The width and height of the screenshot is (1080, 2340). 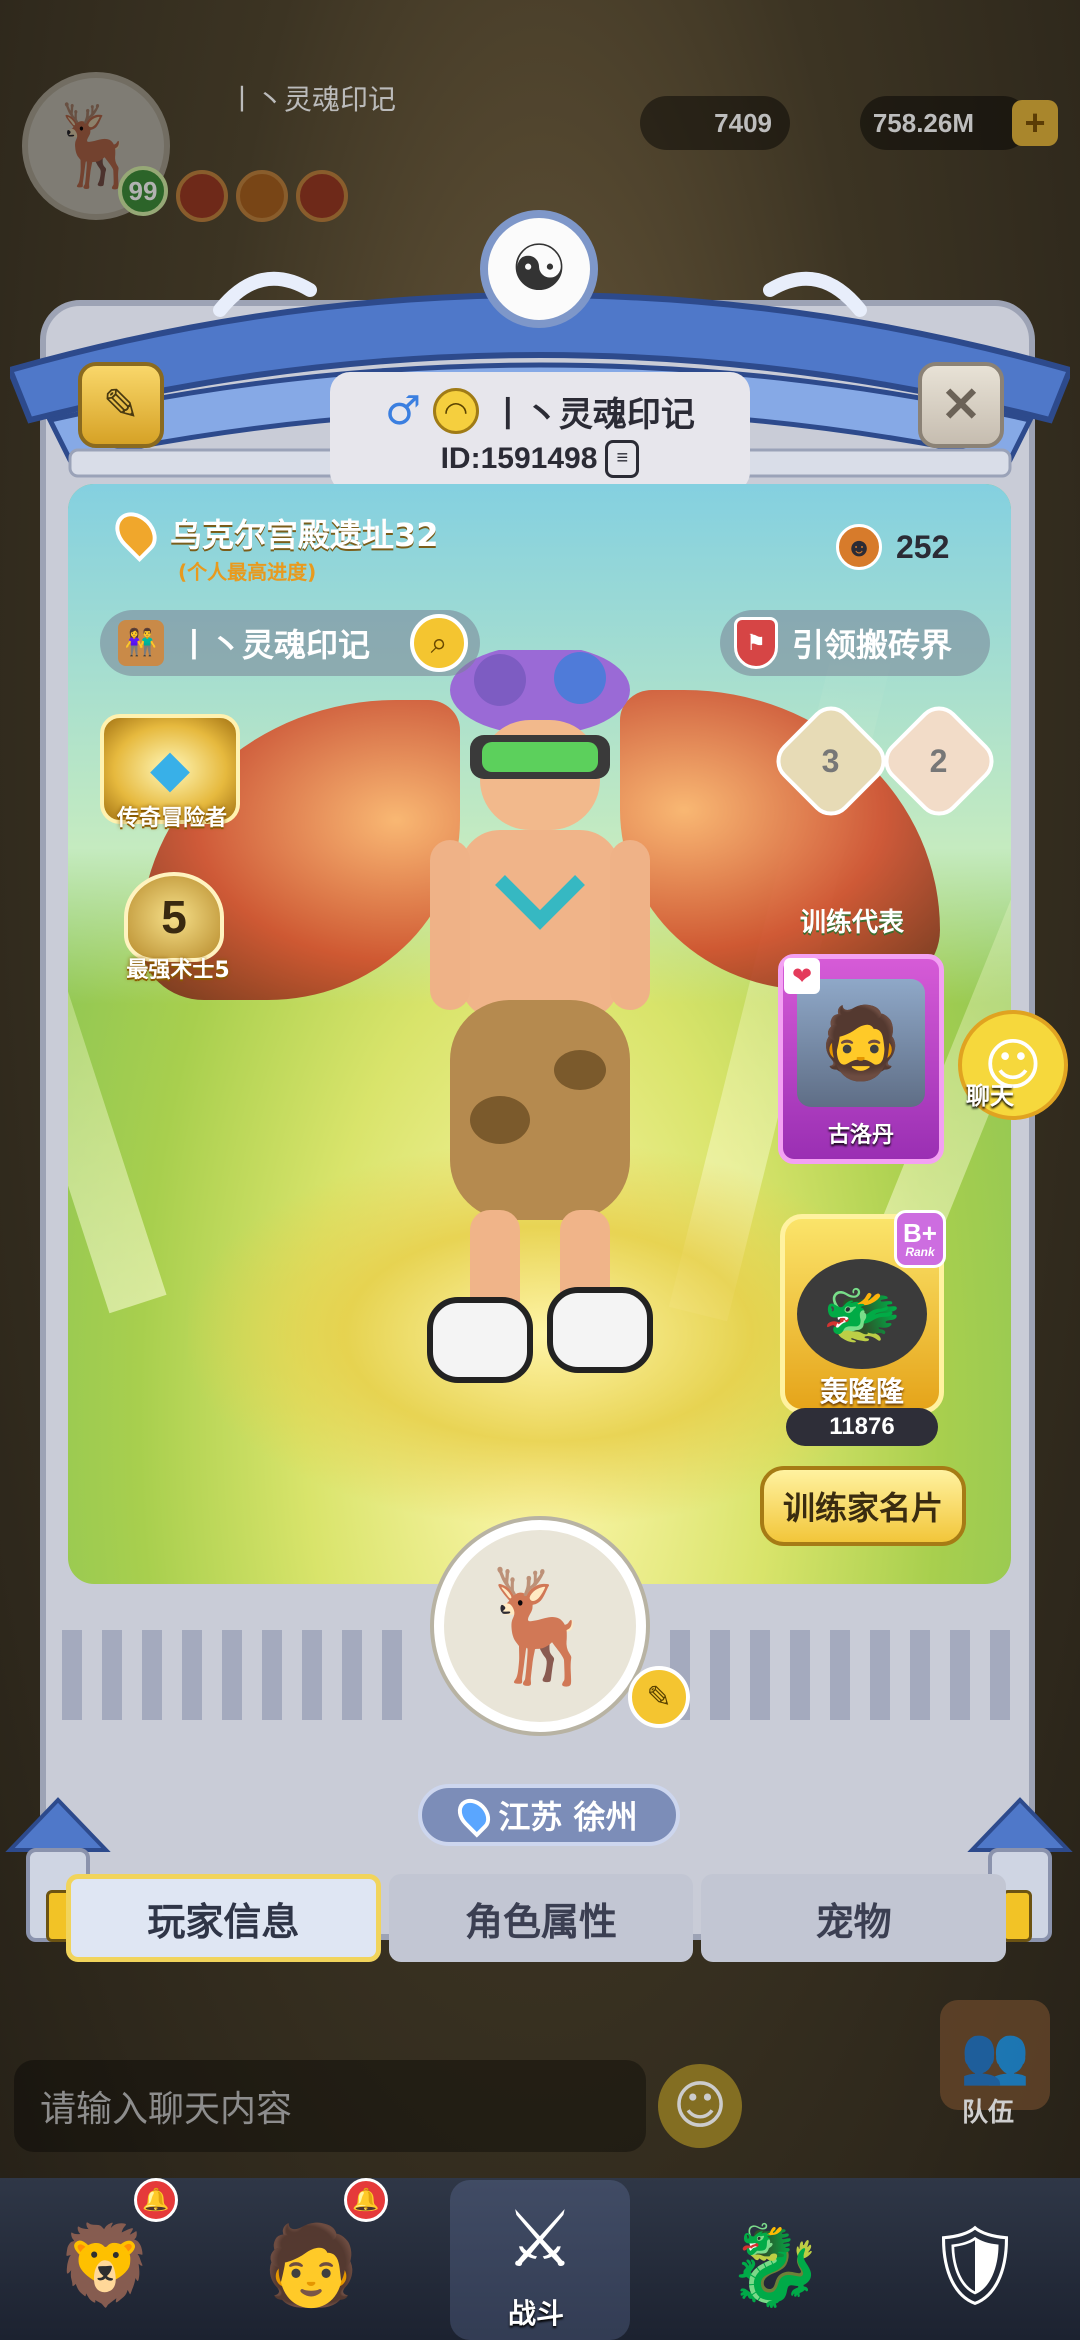 I want to click on player-character, so click(x=540, y=1030).